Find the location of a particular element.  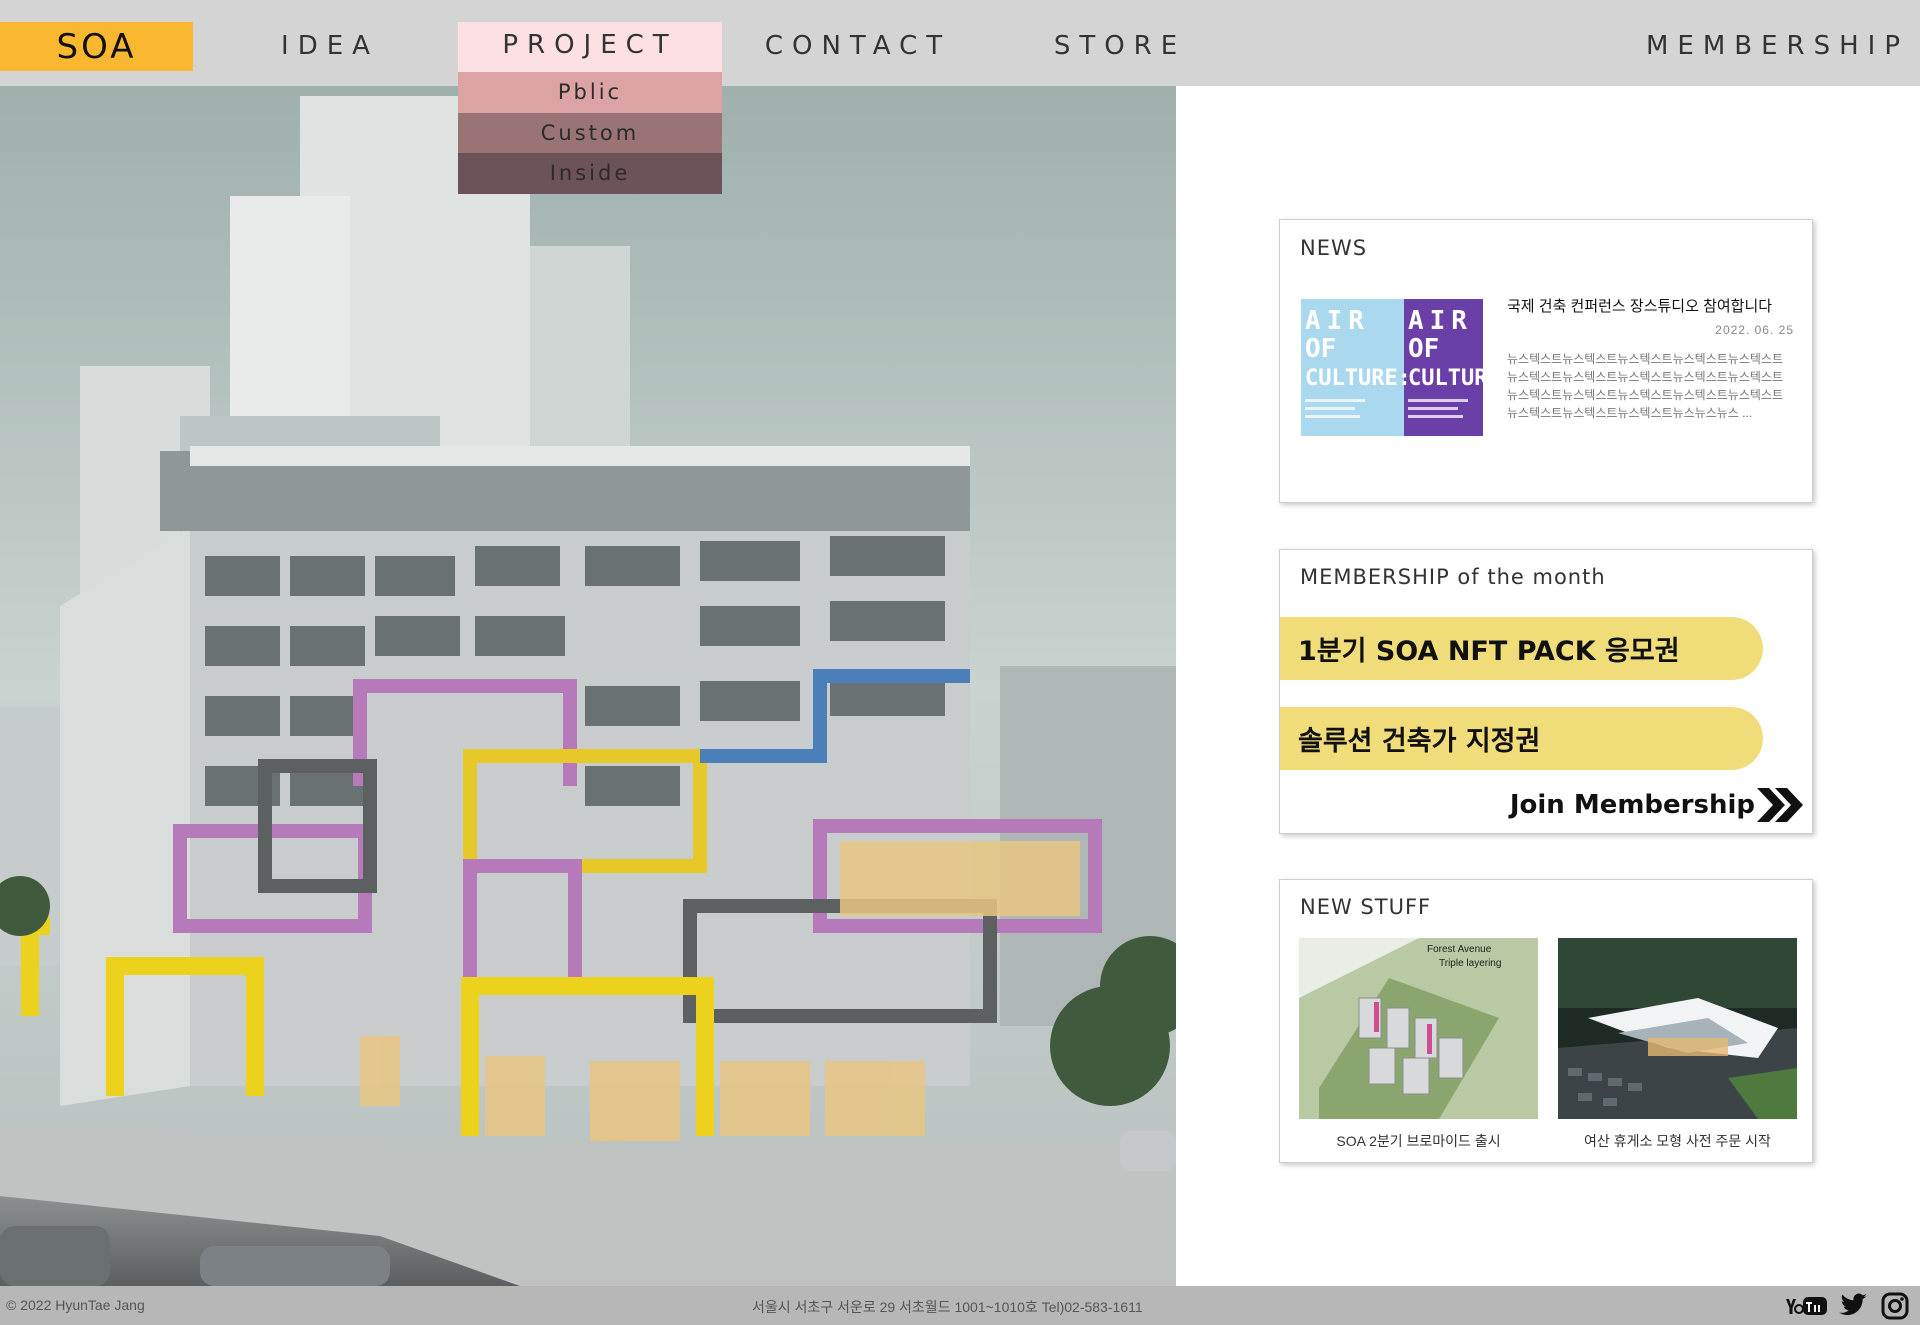

instagram-logo is located at coordinates (1895, 1306).